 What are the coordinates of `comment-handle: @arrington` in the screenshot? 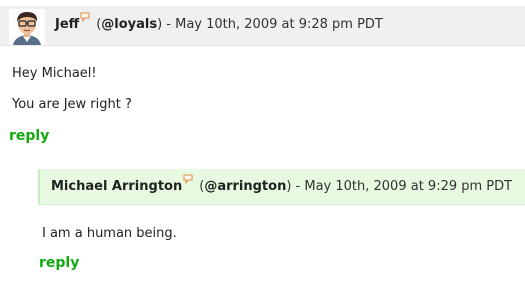 It's located at (245, 186).